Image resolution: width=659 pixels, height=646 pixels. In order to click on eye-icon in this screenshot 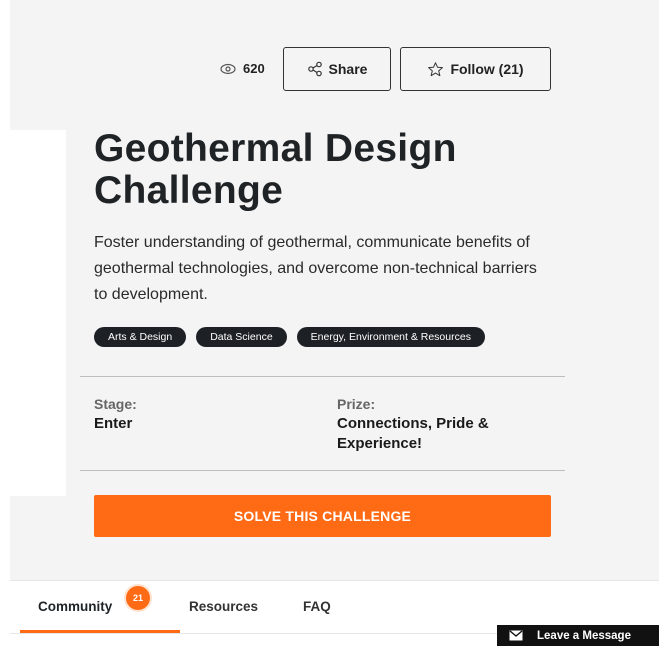, I will do `click(228, 68)`.